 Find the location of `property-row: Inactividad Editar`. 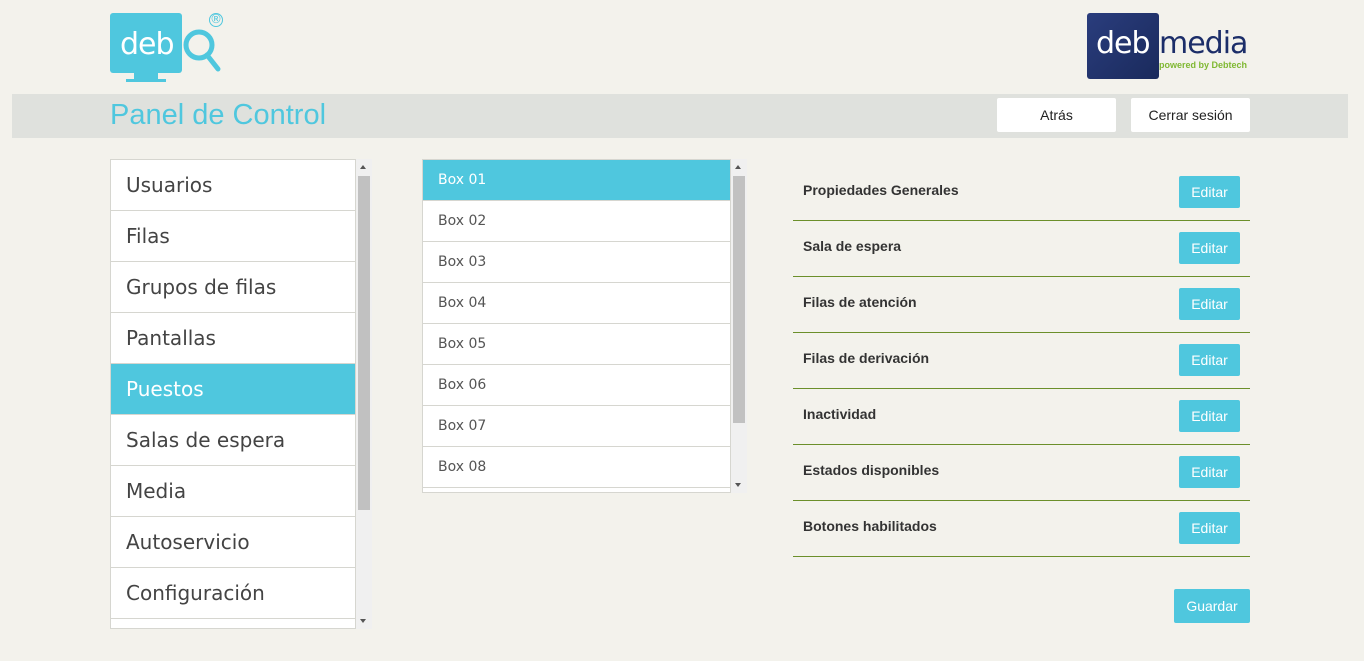

property-row: Inactividad Editar is located at coordinates (1021, 417).